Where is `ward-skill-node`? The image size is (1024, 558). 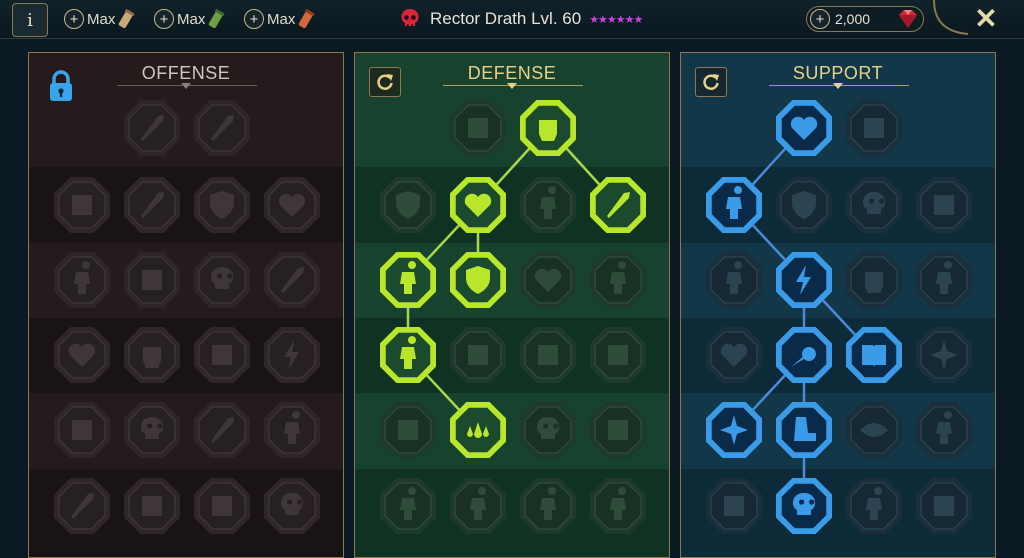 ward-skill-node is located at coordinates (618, 430).